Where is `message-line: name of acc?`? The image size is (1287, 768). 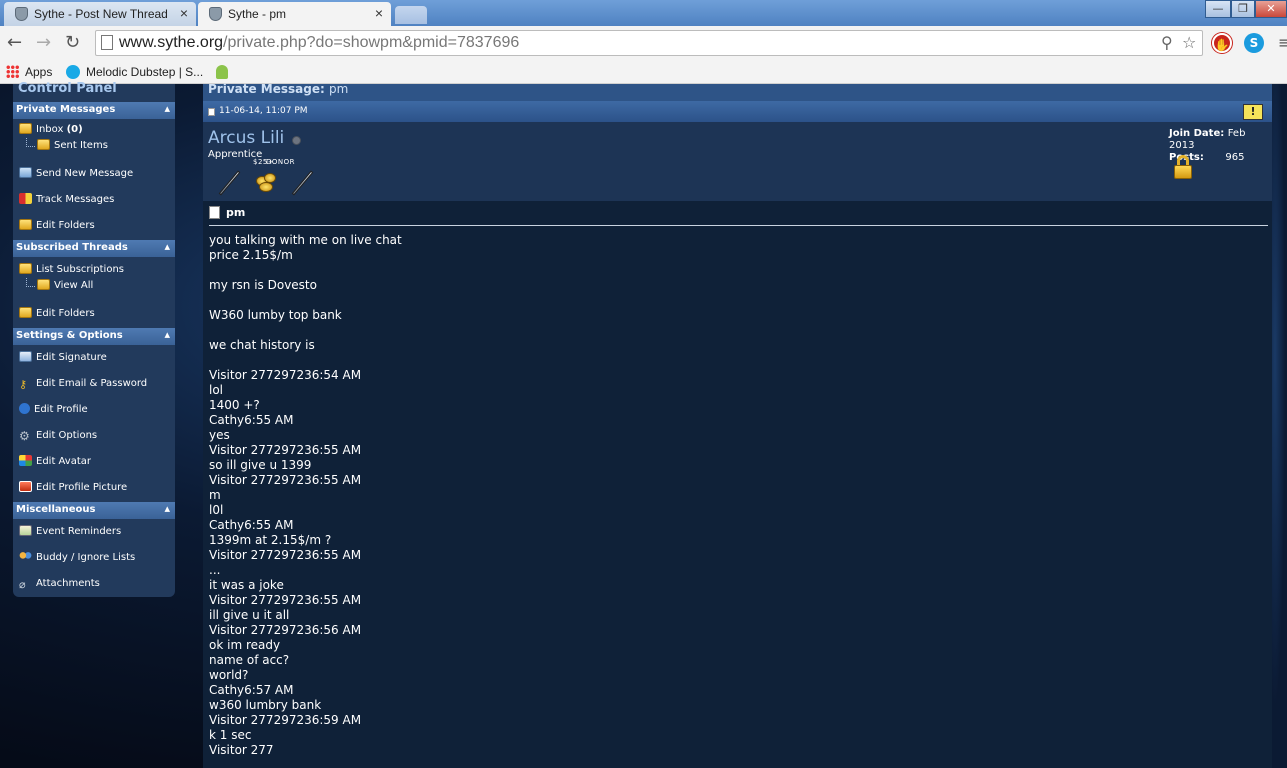
message-line: name of acc? is located at coordinates (249, 660).